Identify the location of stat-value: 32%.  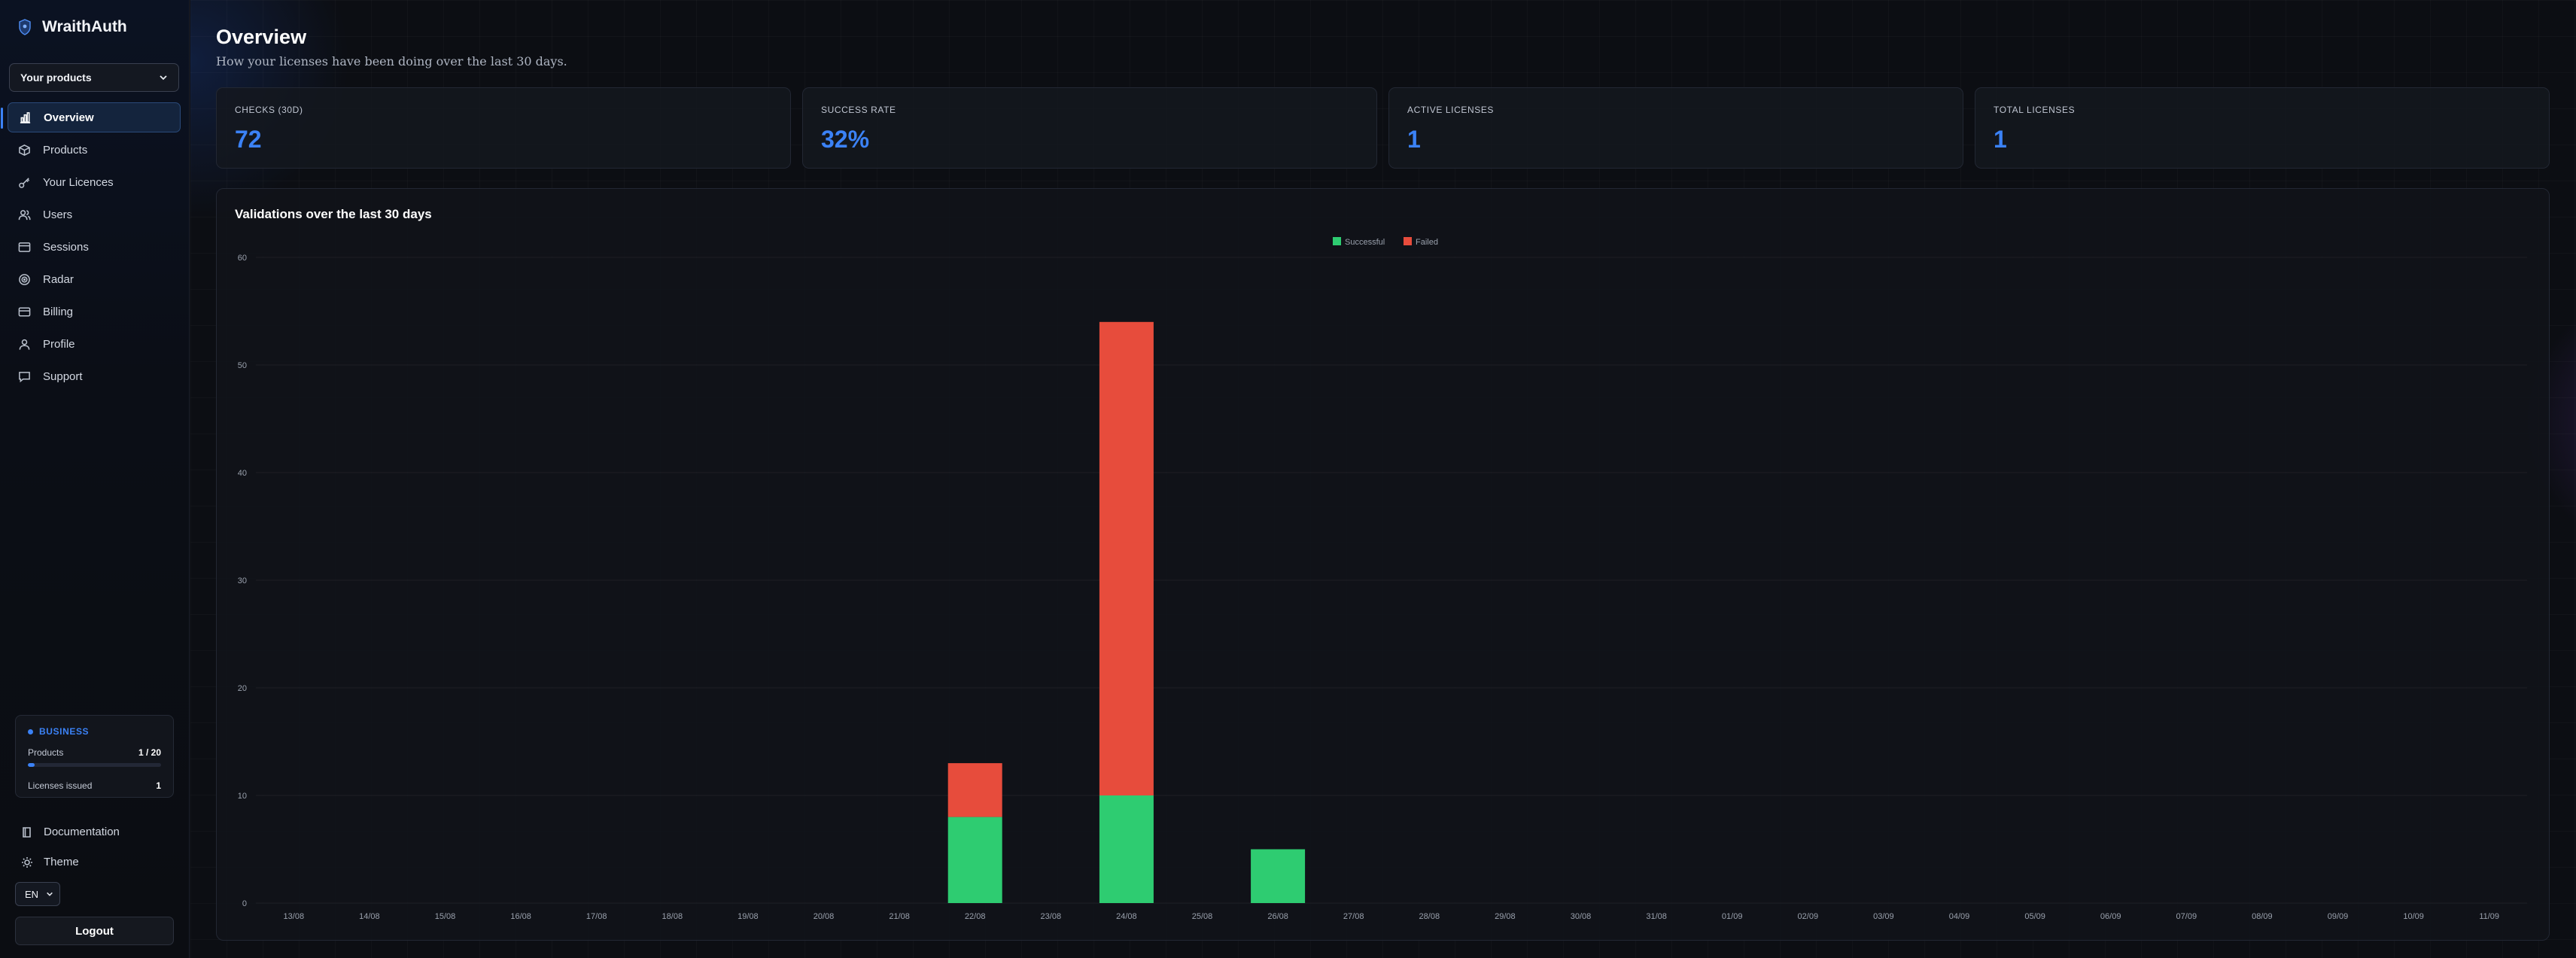
(845, 139).